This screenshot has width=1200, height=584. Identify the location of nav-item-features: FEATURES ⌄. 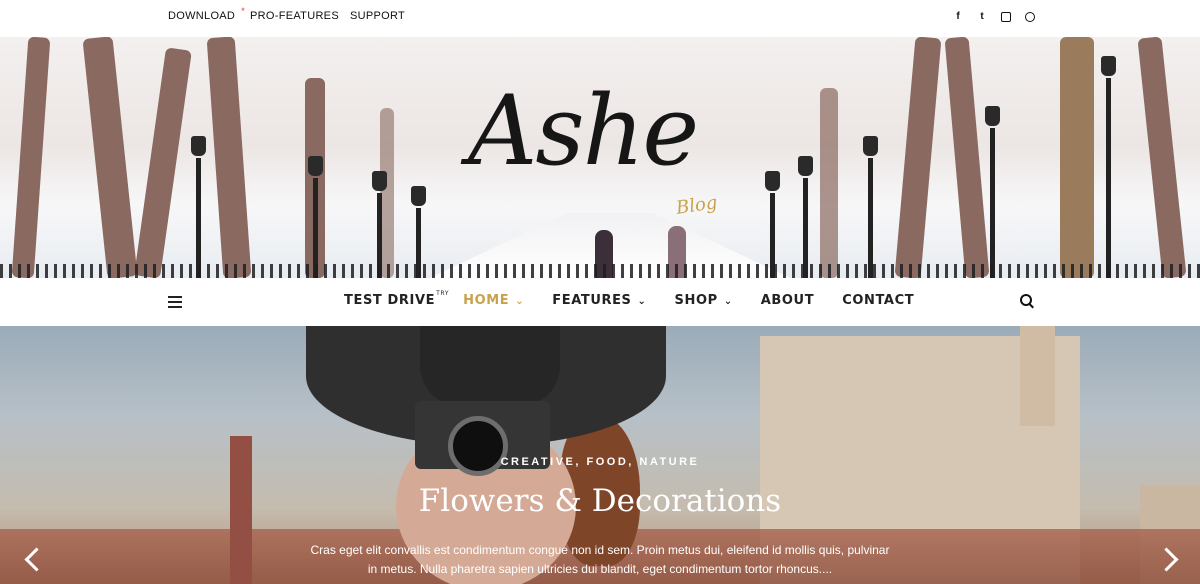
(599, 300).